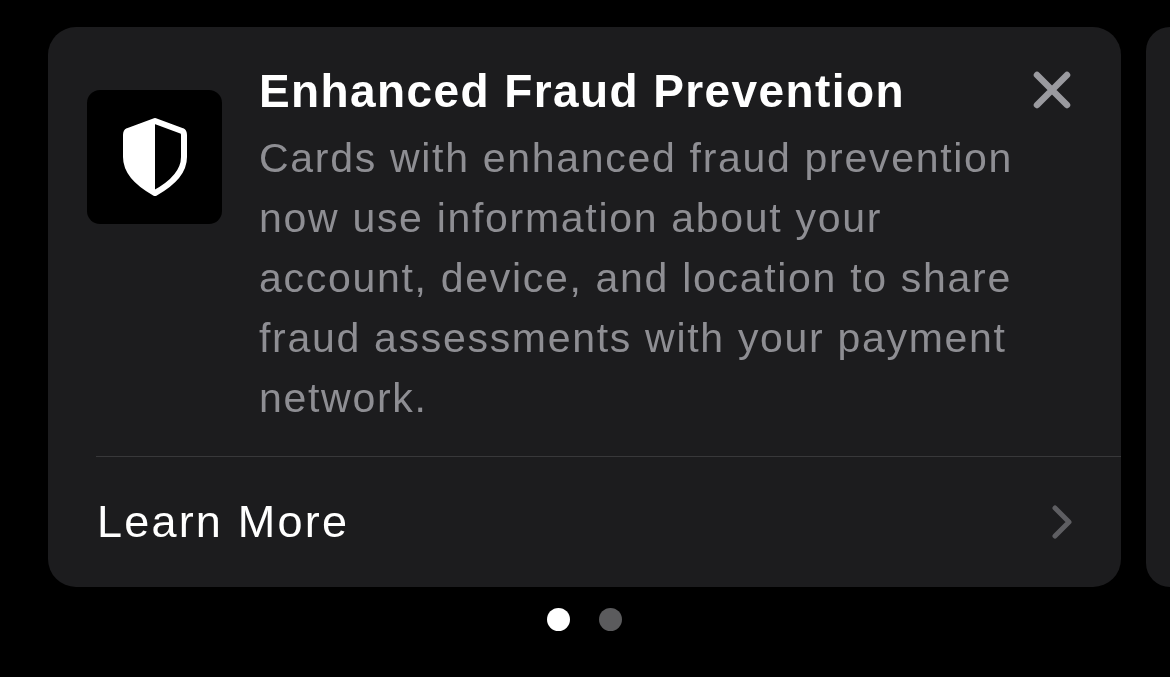 The image size is (1170, 677). What do you see at coordinates (154, 157) in the screenshot?
I see `shield-icon` at bounding box center [154, 157].